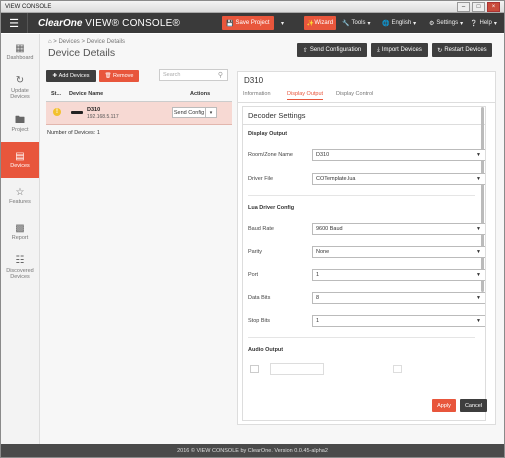 Image resolution: width=505 pixels, height=458 pixels. I want to click on app-name: VIEW® CONSOLE®, so click(133, 23).